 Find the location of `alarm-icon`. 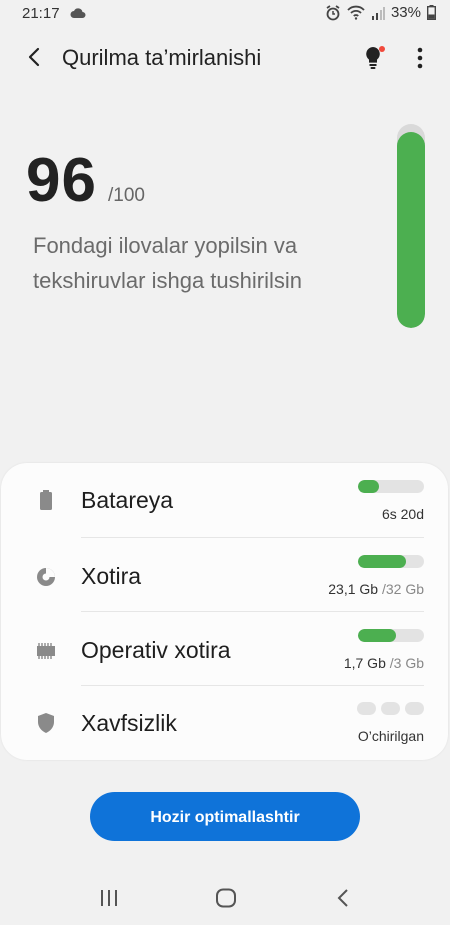

alarm-icon is located at coordinates (333, 12).